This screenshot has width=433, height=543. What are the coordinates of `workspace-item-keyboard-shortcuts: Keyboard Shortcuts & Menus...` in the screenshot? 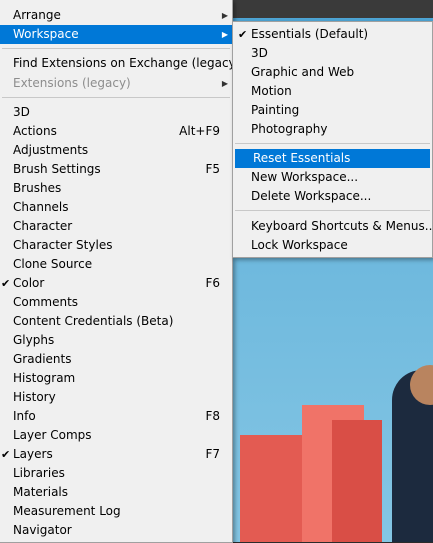 It's located at (333, 226).